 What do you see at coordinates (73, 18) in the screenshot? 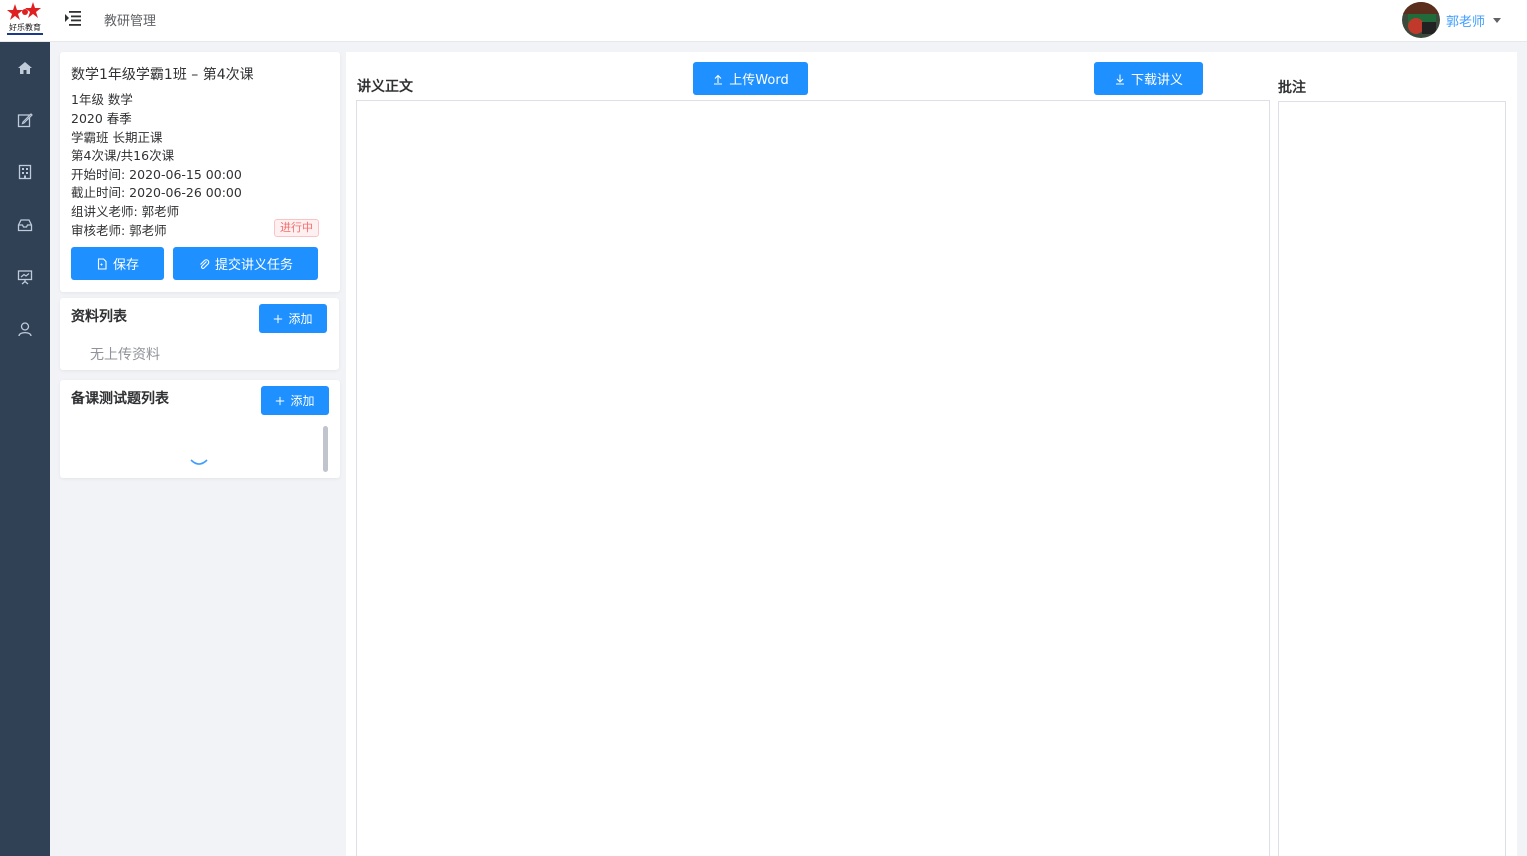
I see `menu-toggle-icon` at bounding box center [73, 18].